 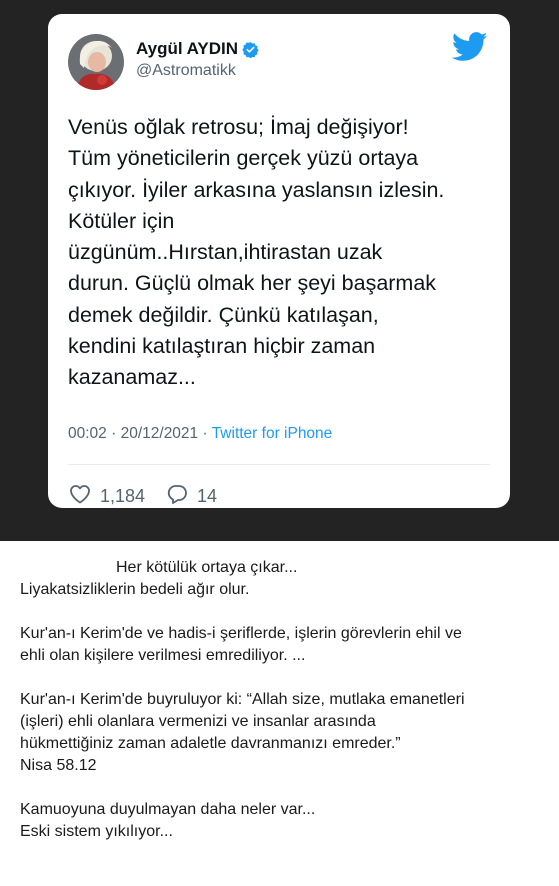 I want to click on user-name-text: Aygül AYDIN, so click(x=187, y=49).